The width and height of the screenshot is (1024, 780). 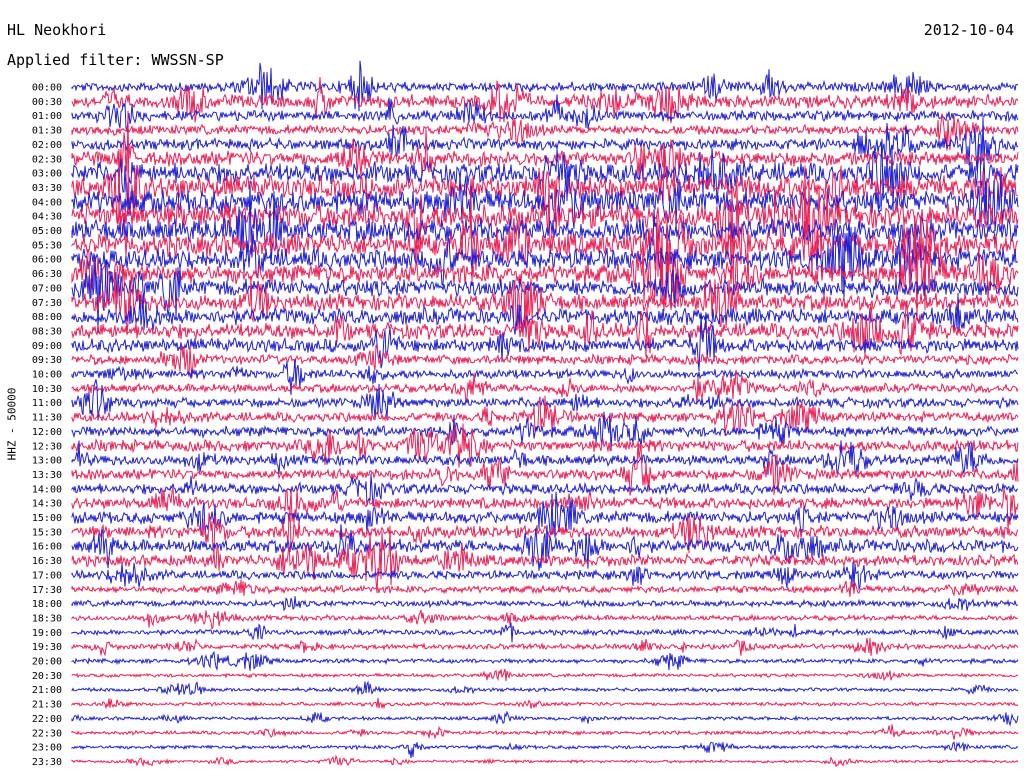 What do you see at coordinates (47, 88) in the screenshot?
I see `time-tick-label: 00:00` at bounding box center [47, 88].